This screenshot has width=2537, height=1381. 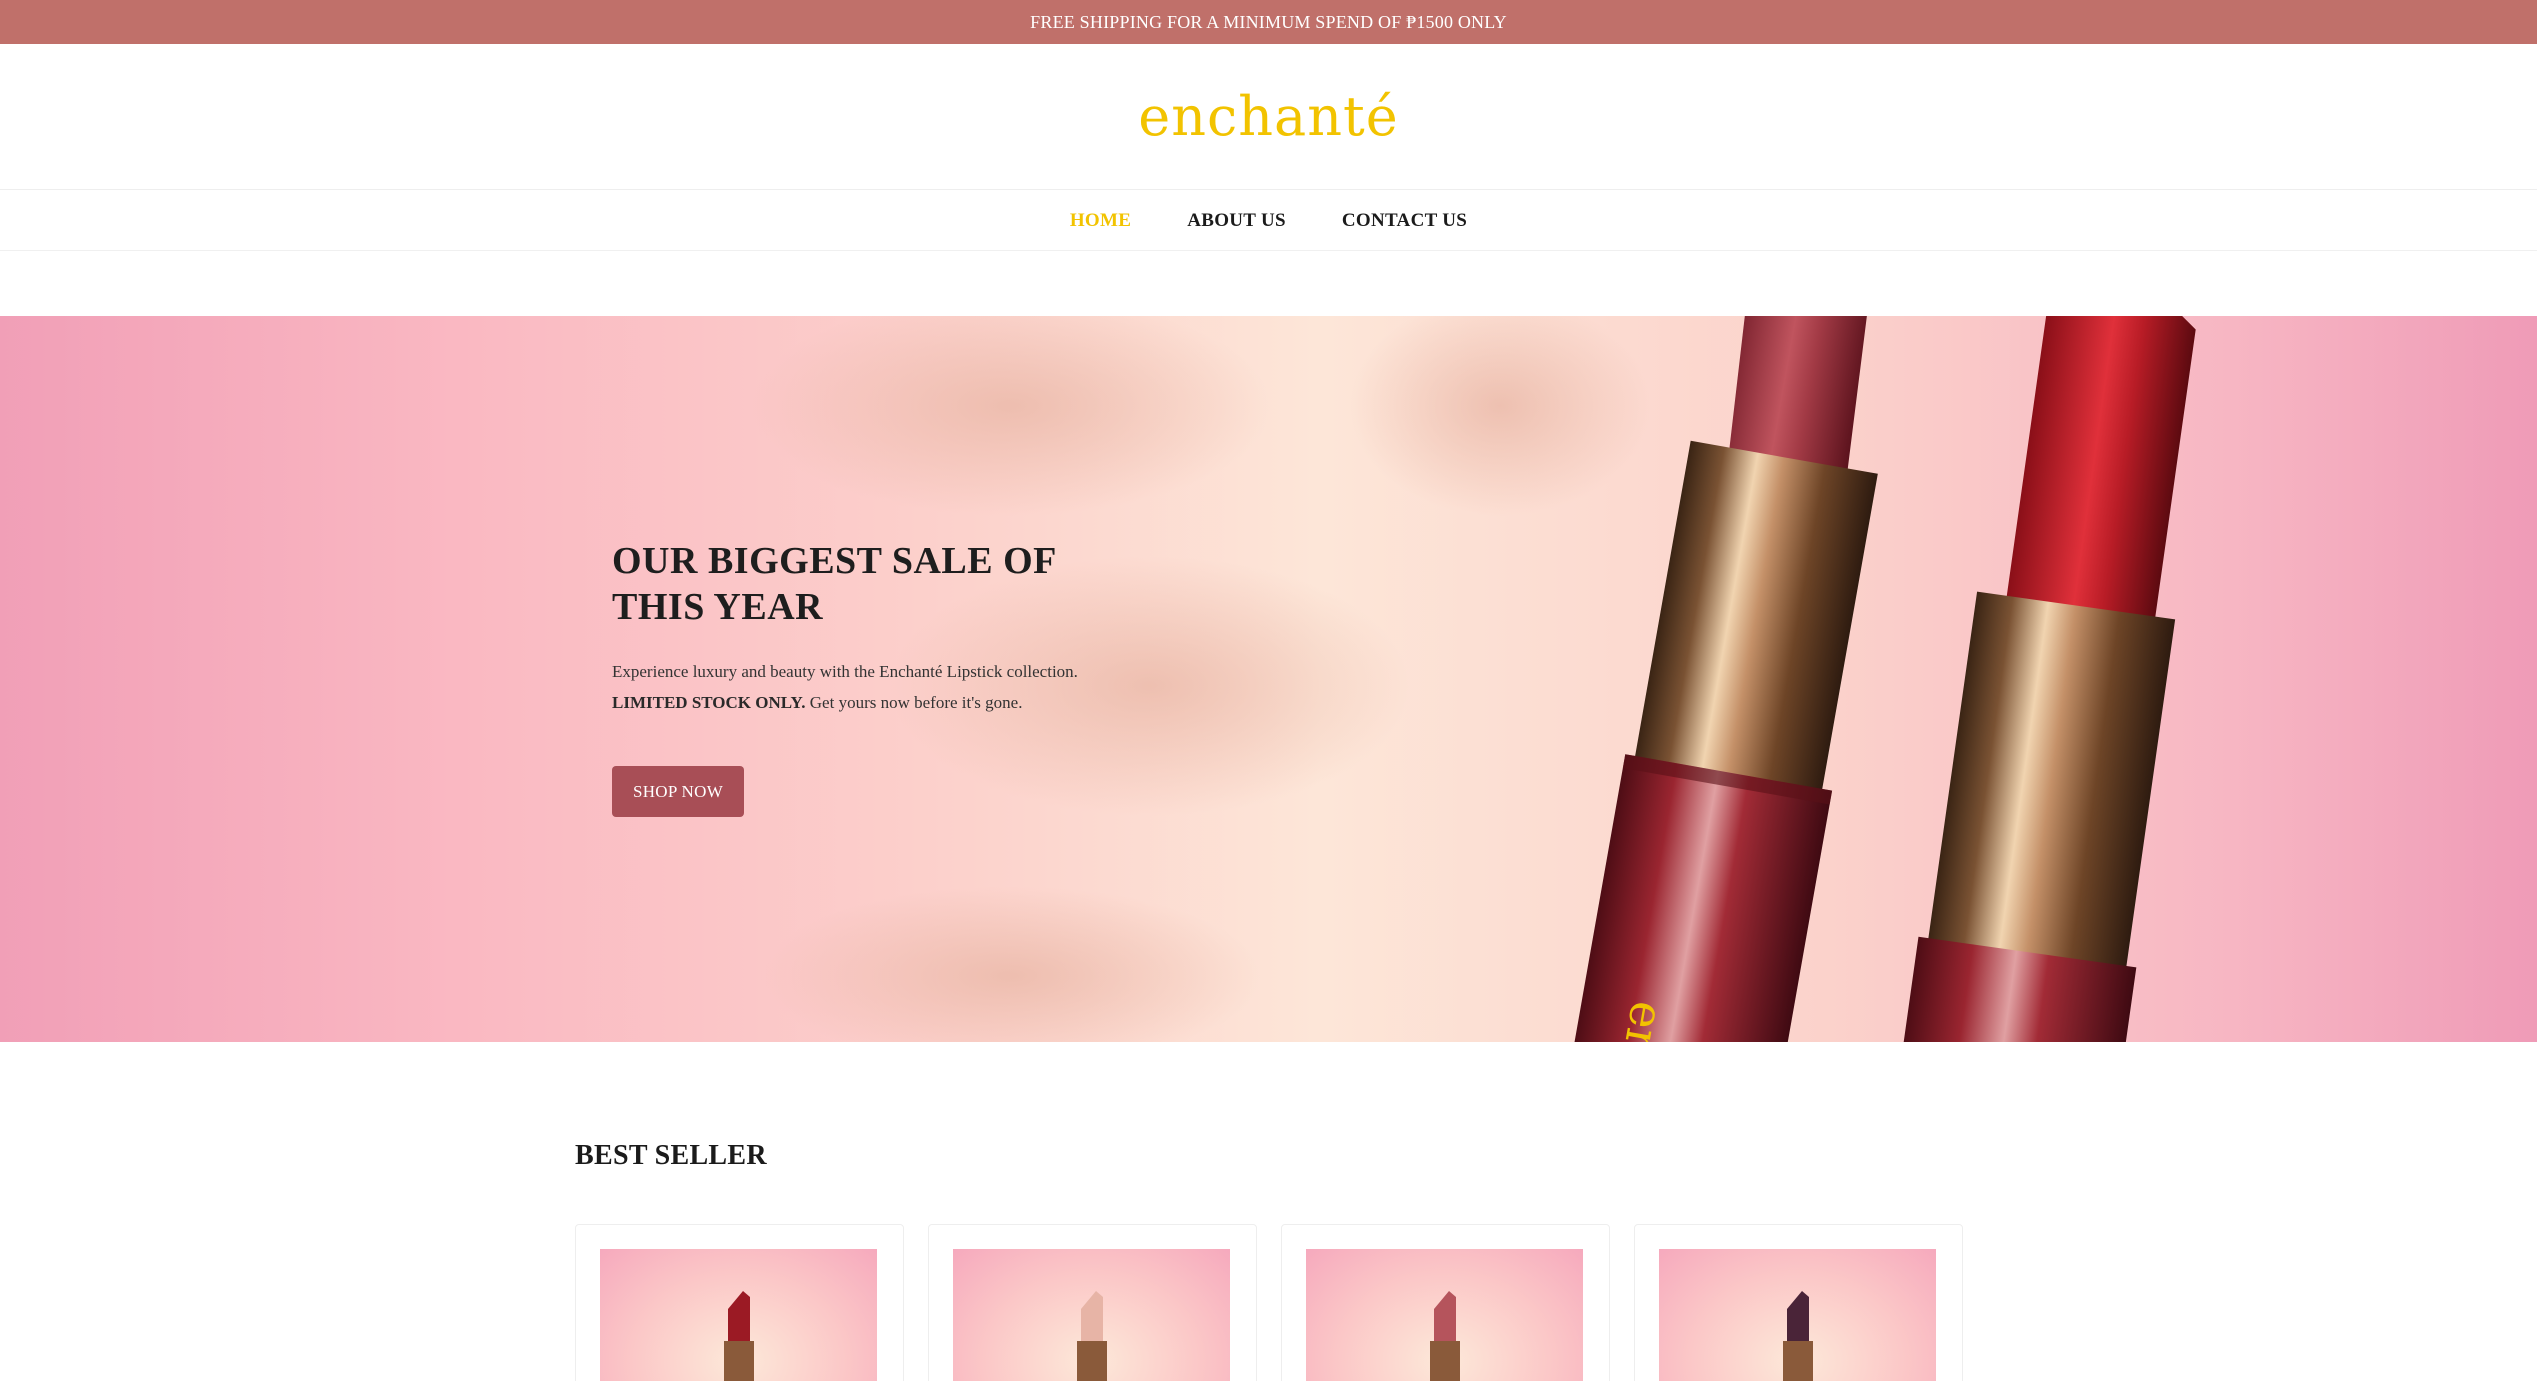 What do you see at coordinates (1404, 221) in the screenshot?
I see `nav-contact-us: CONTACT US` at bounding box center [1404, 221].